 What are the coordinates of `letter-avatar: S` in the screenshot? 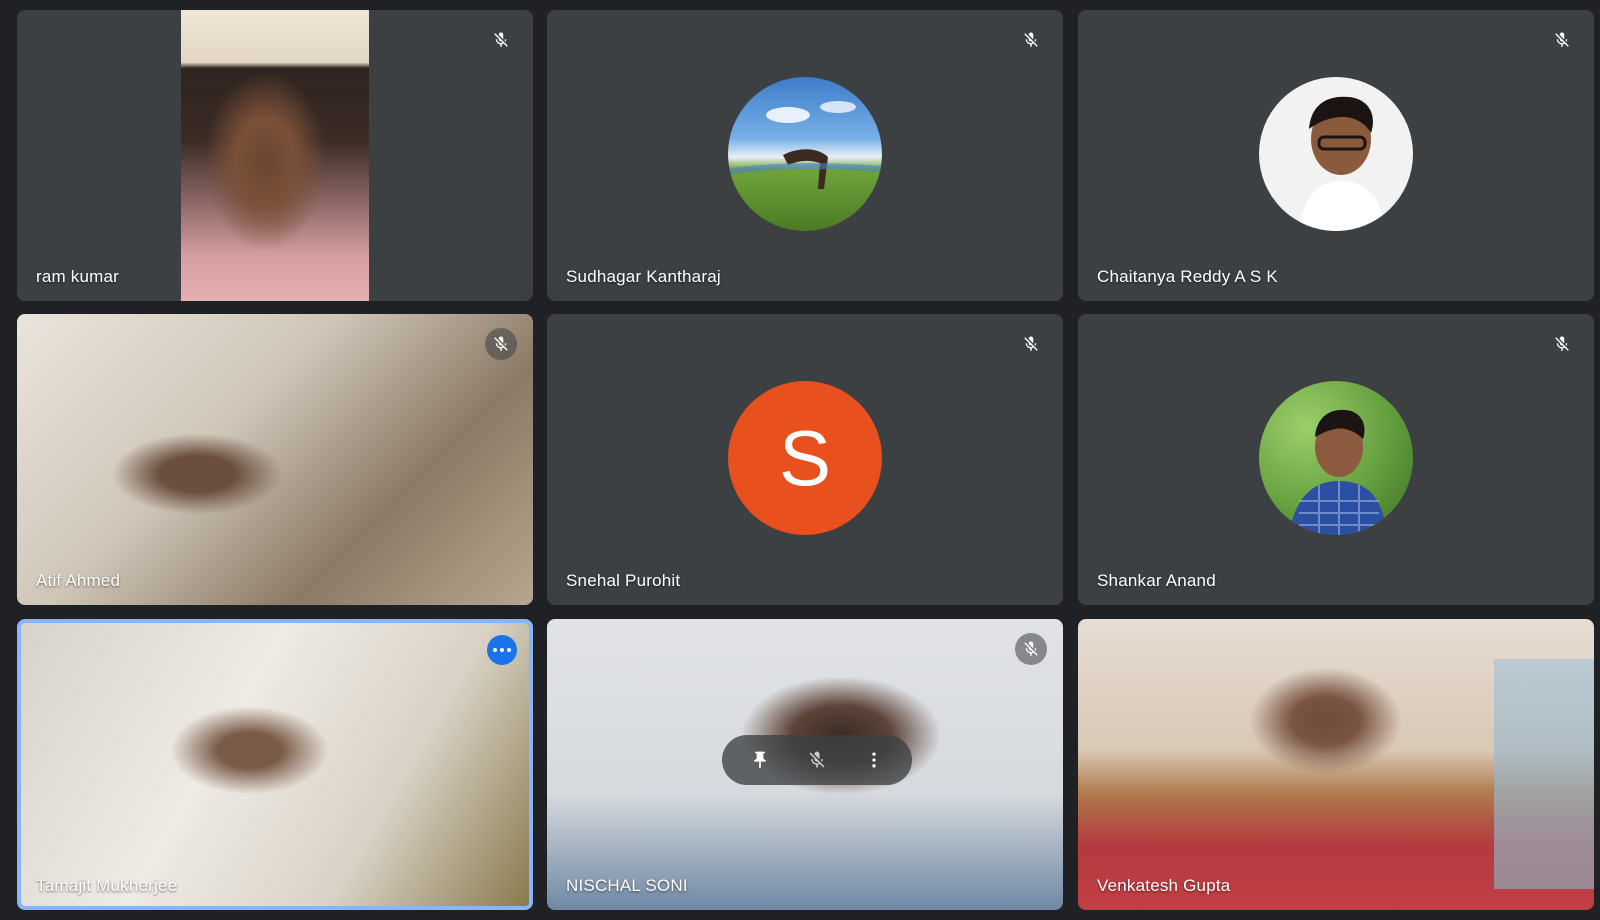 It's located at (805, 458).